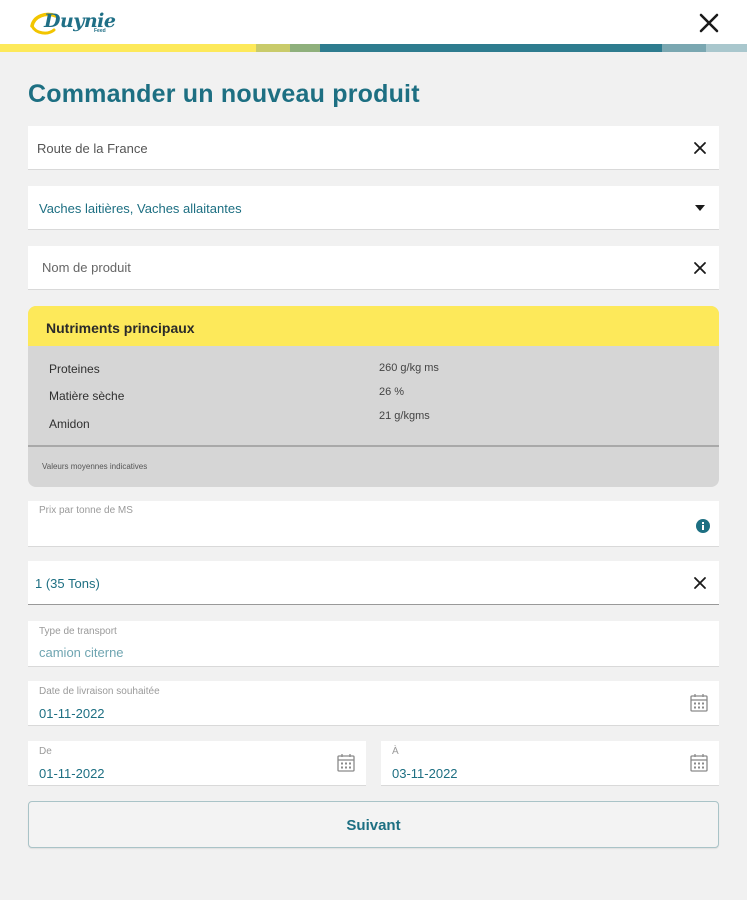  Describe the element at coordinates (72, 773) in the screenshot. I see `from-date-value: 01-11-2022` at that location.